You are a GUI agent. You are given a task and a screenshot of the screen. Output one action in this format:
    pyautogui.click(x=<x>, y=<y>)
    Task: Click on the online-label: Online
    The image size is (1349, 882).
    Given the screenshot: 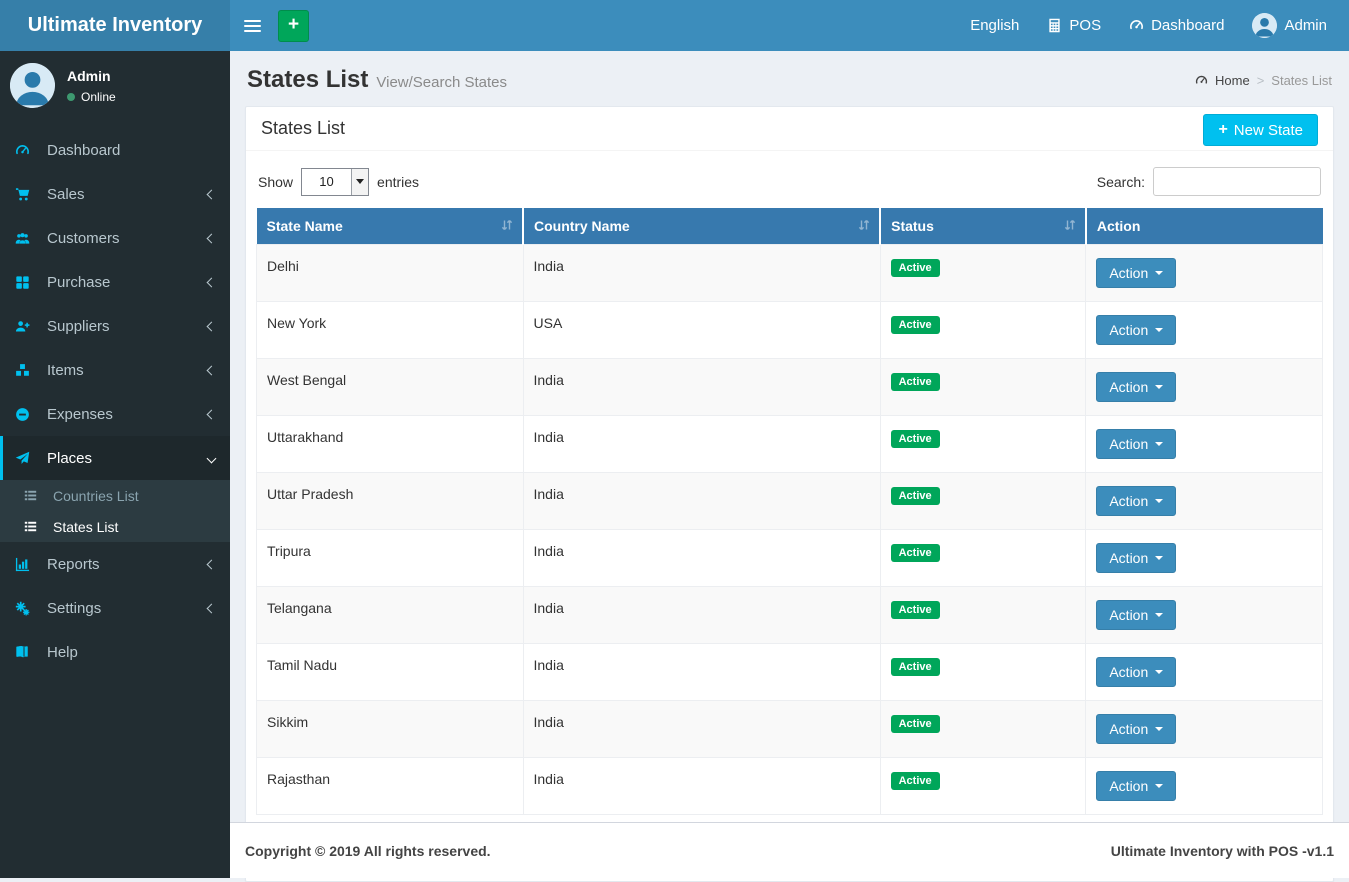 What is the action you would take?
    pyautogui.click(x=98, y=96)
    